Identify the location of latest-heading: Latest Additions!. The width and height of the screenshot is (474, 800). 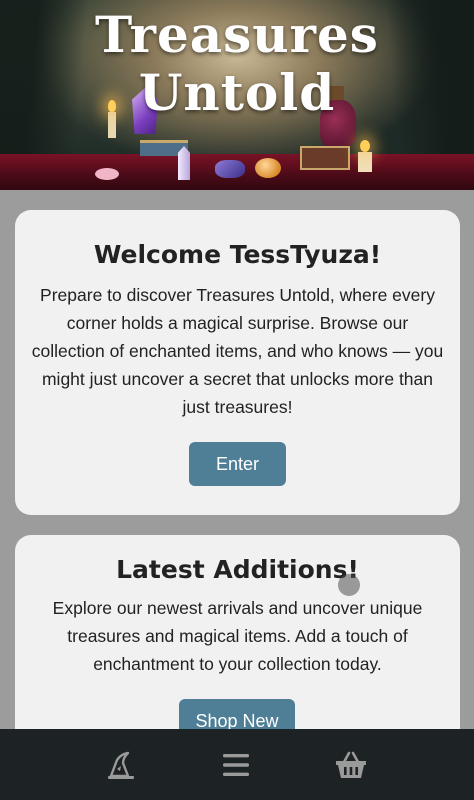
(237, 569).